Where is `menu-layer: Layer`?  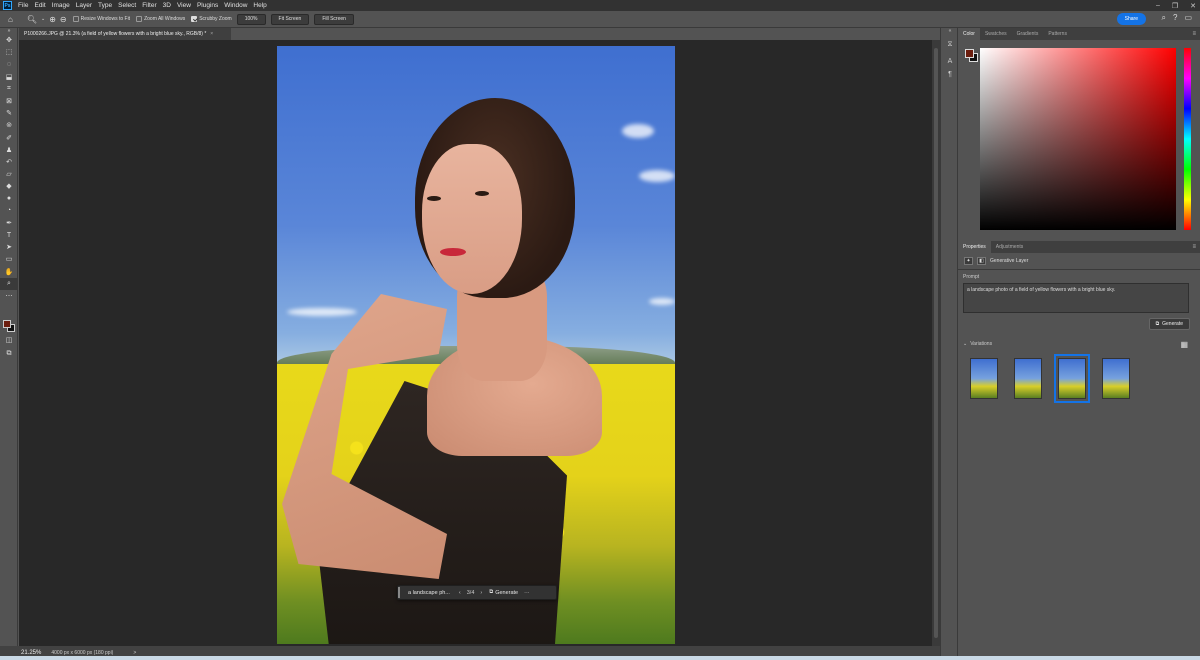
menu-layer: Layer is located at coordinates (84, 5).